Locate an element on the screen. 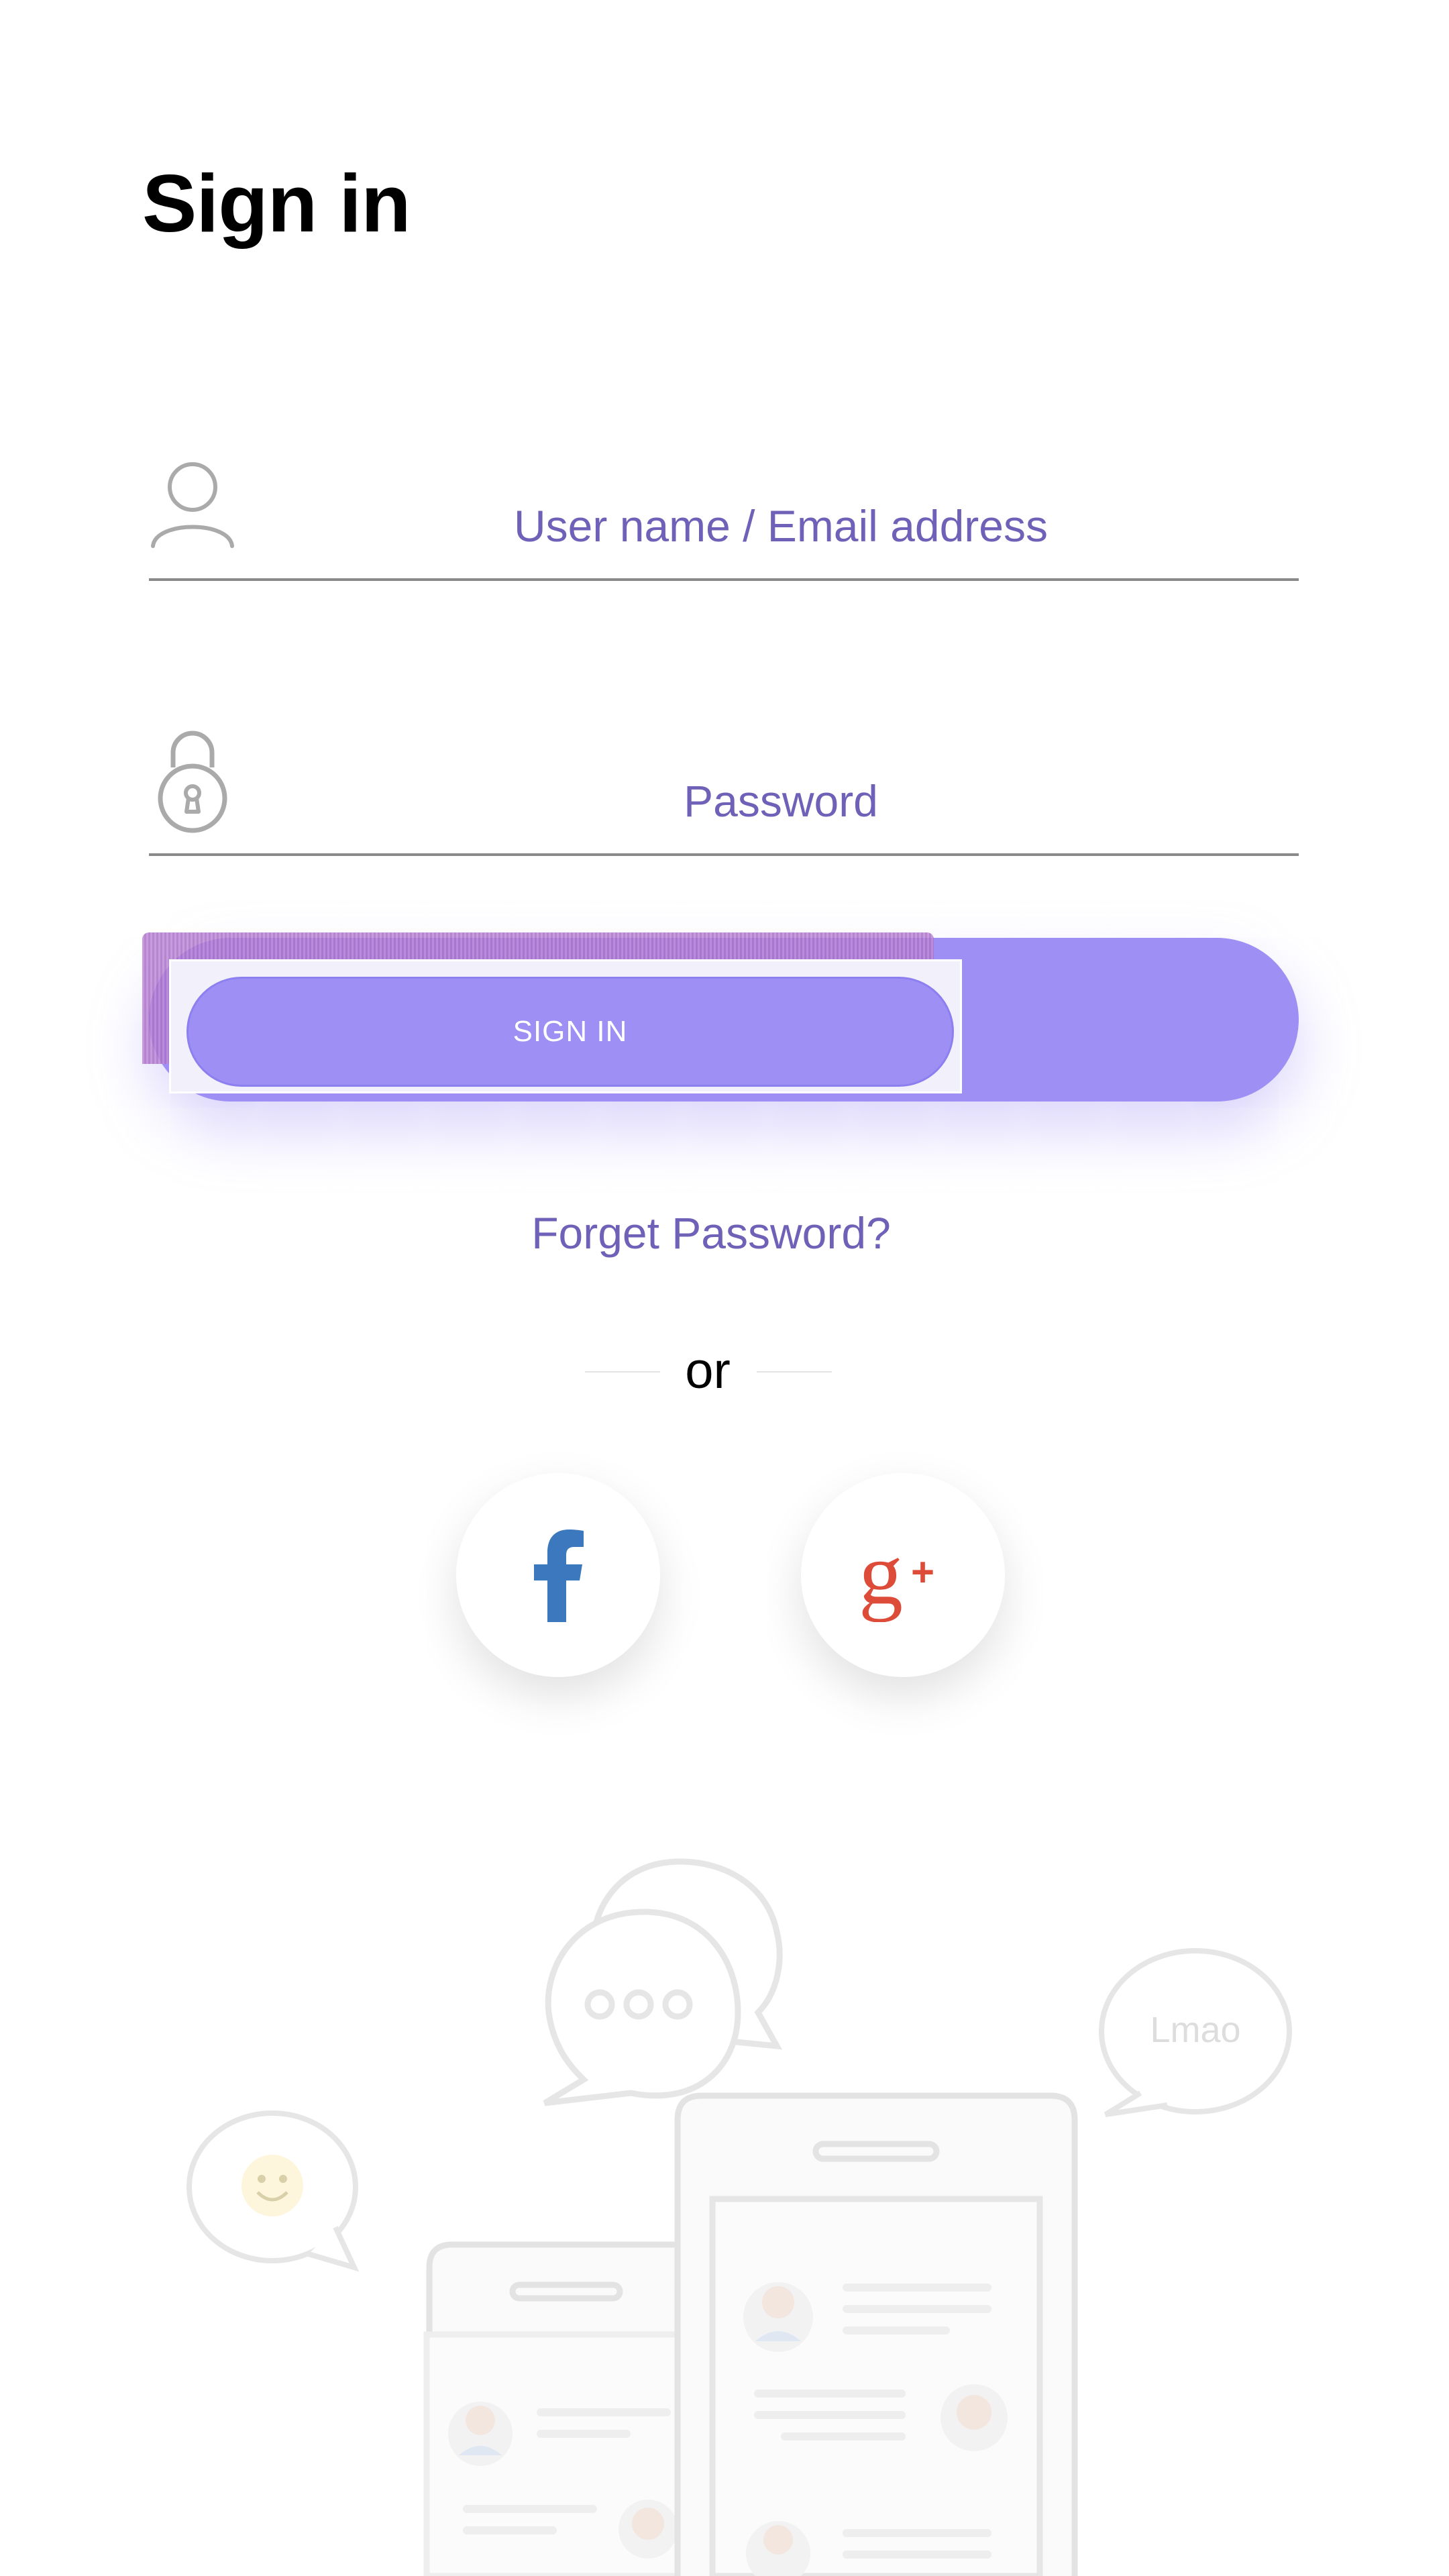 This screenshot has width=1449, height=2576. username-field-group is located at coordinates (724, 518).